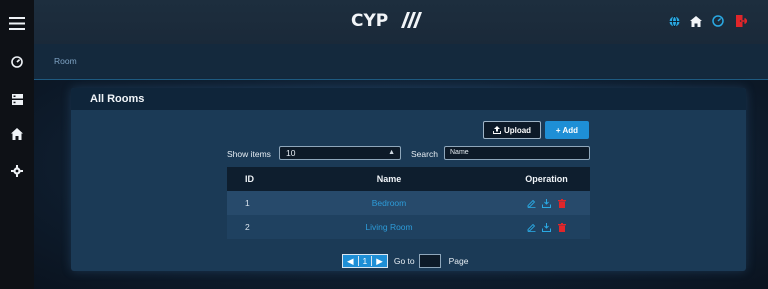  What do you see at coordinates (17, 23) in the screenshot?
I see `menu-icon` at bounding box center [17, 23].